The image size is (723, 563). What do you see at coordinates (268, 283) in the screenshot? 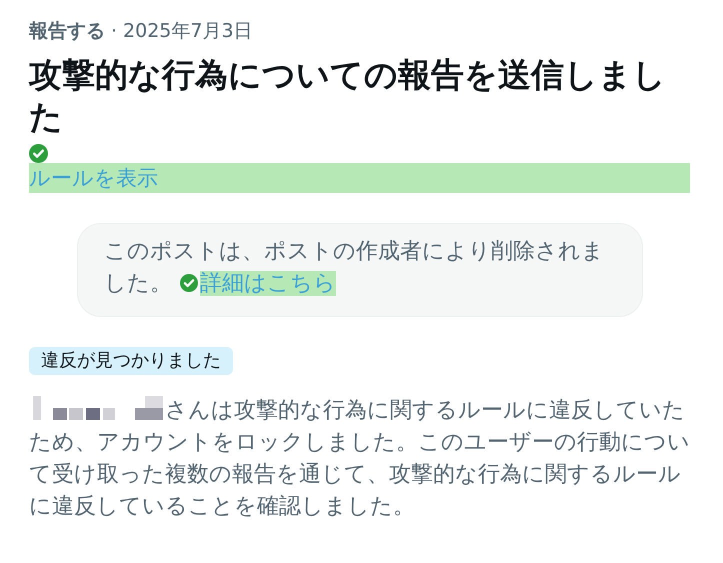
I see `details-link: 詳細はこちら` at bounding box center [268, 283].